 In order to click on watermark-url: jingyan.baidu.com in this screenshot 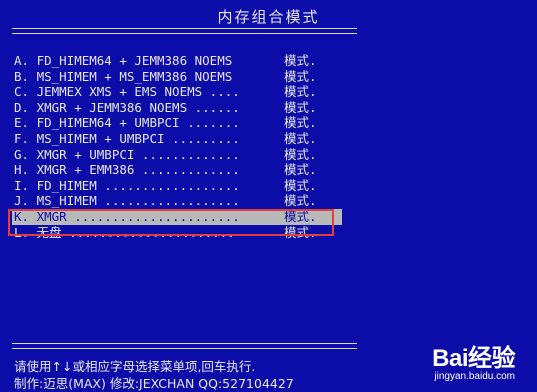, I will do `click(474, 376)`.